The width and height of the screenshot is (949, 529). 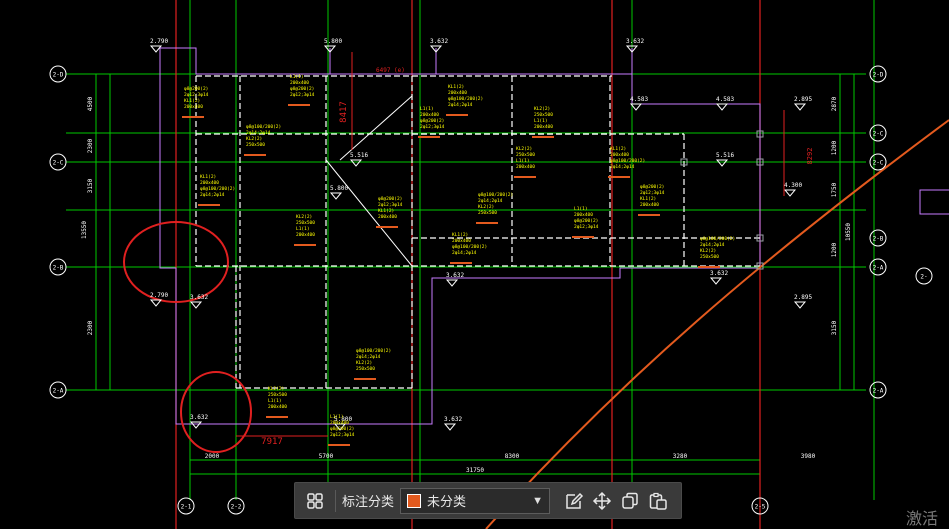 I want to click on axis-bubble-left-label: 2-C, so click(x=58, y=163).